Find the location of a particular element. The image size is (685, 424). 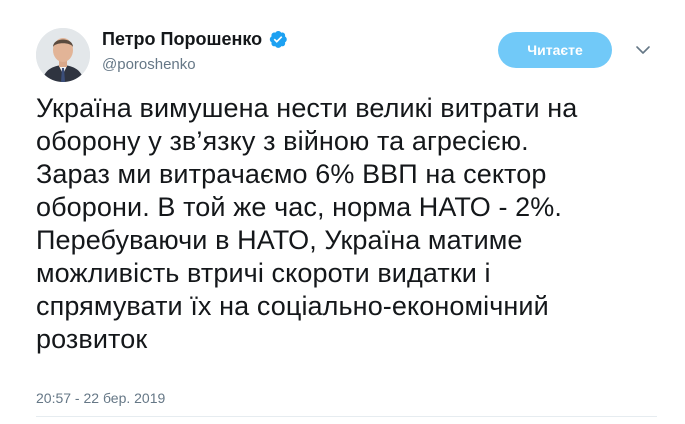

author-handle: @poroshenko is located at coordinates (149, 65).